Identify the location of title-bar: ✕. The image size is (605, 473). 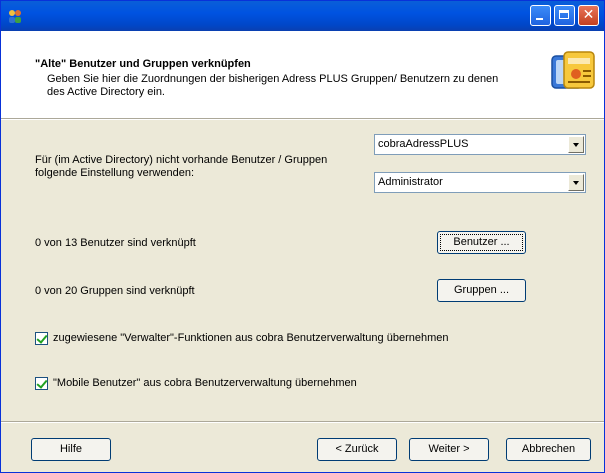
(302, 16).